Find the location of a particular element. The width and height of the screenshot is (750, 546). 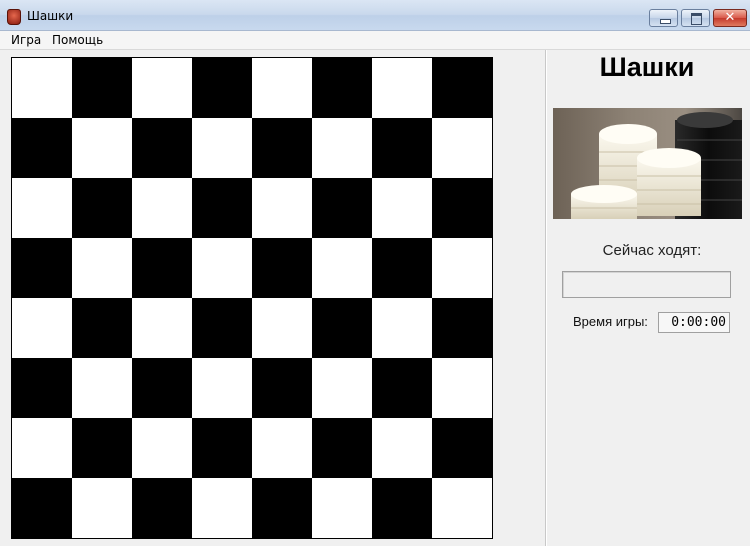

game-time-field: 0:00:00 is located at coordinates (694, 322).